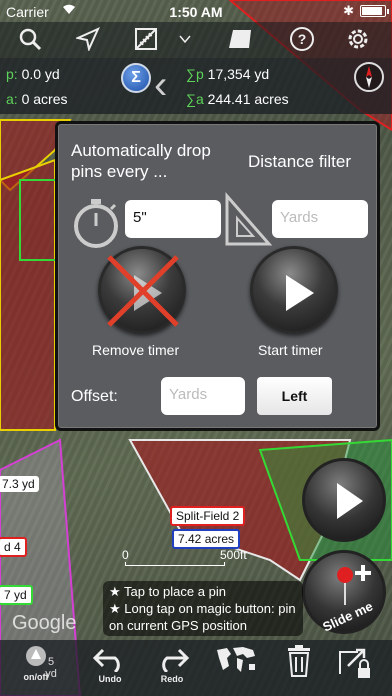  What do you see at coordinates (16, 595) in the screenshot?
I see `map-label-3: 7 yd` at bounding box center [16, 595].